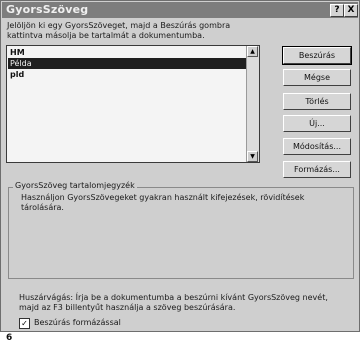 The width and height of the screenshot is (361, 343). What do you see at coordinates (252, 156) in the screenshot?
I see `scroll-down-arrow-icon: ▼` at bounding box center [252, 156].